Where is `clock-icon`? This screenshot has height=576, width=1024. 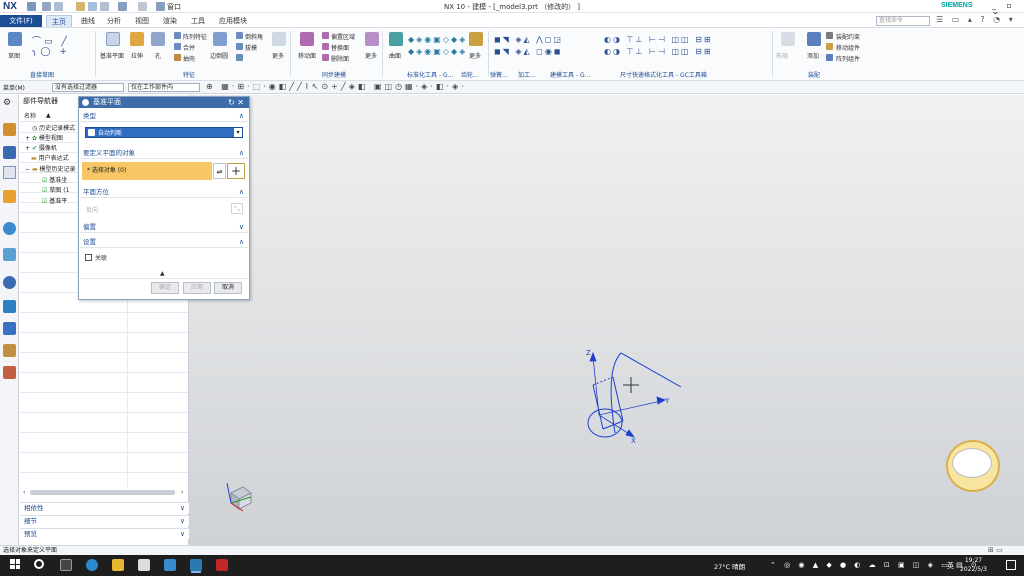 clock-icon is located at coordinates (9, 282).